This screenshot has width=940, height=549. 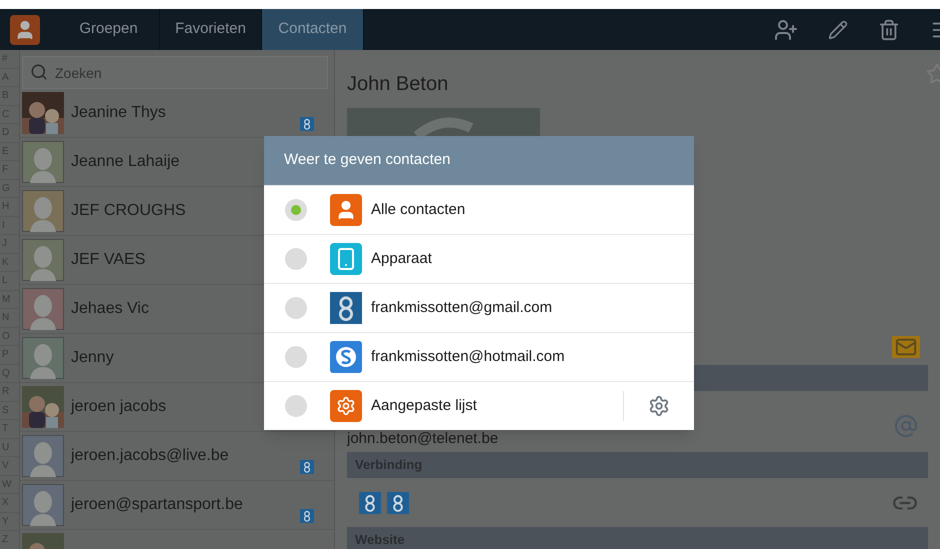 I want to click on contacts-app-icon, so click(x=25, y=29).